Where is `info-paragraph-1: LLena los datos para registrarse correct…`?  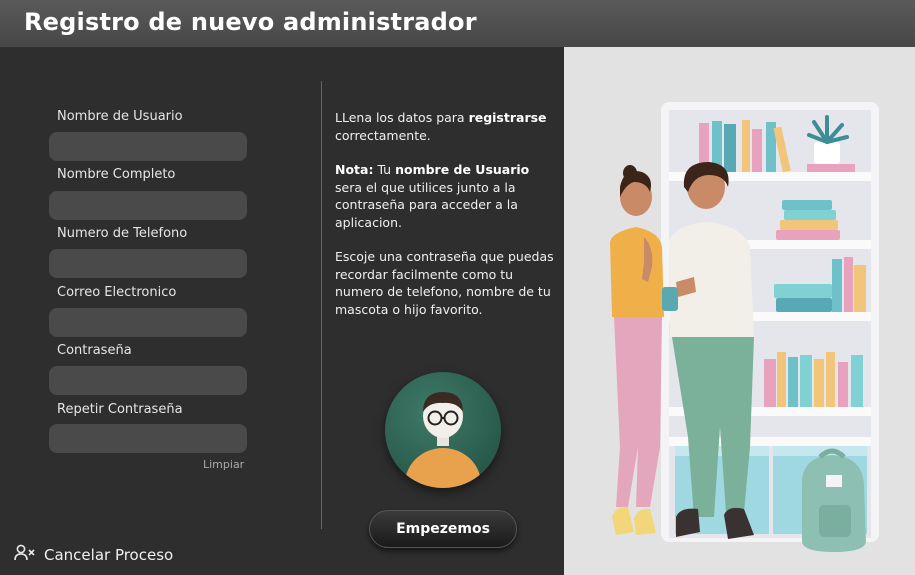
info-paragraph-1: LLena los datos para registrarse correct… is located at coordinates (441, 126).